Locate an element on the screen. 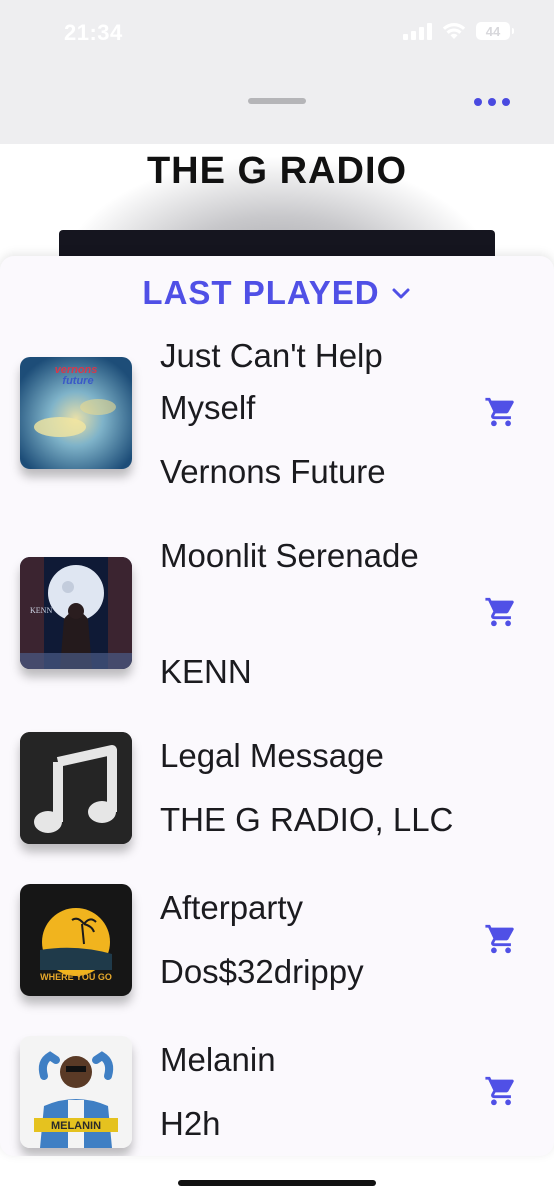 The image size is (554, 1200). music-note-icon is located at coordinates (76, 788).